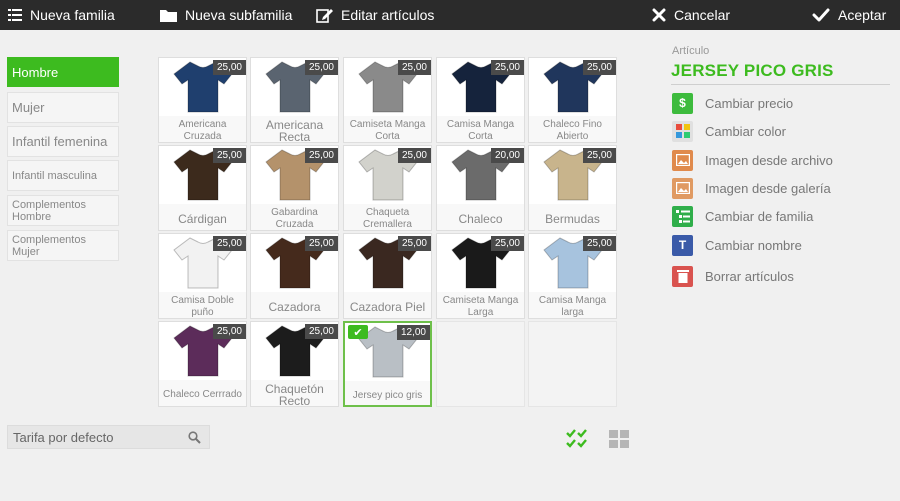 The width and height of the screenshot is (900, 501). I want to click on action-delete: Borrar artículos, so click(733, 276).